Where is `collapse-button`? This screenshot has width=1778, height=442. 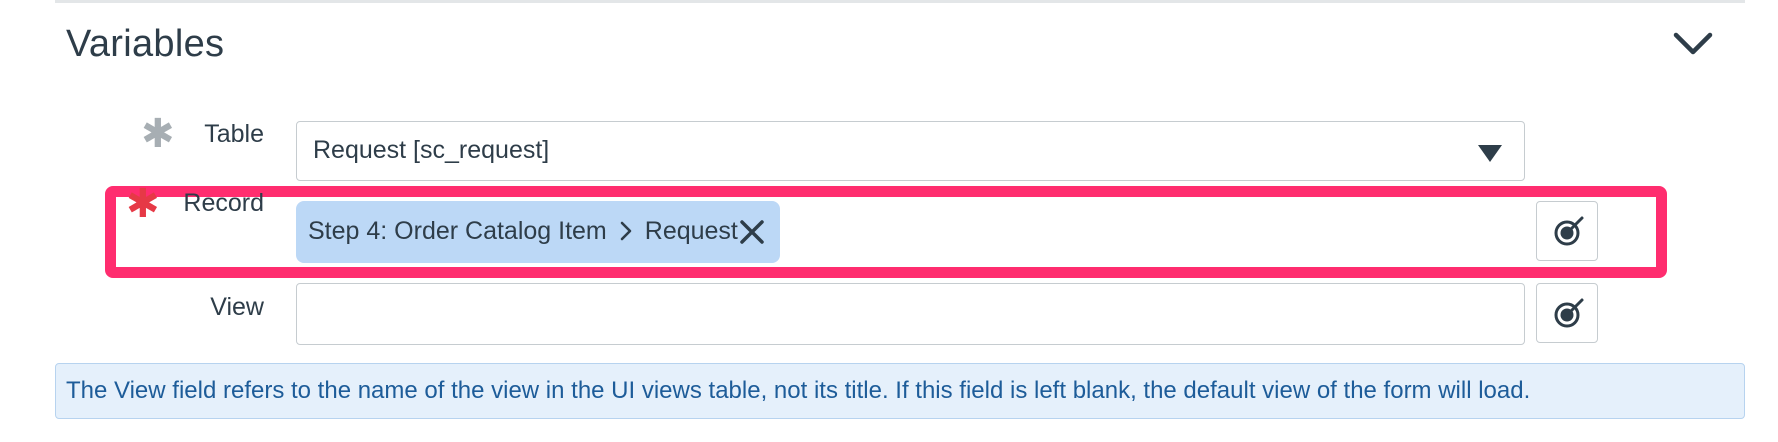 collapse-button is located at coordinates (1693, 45).